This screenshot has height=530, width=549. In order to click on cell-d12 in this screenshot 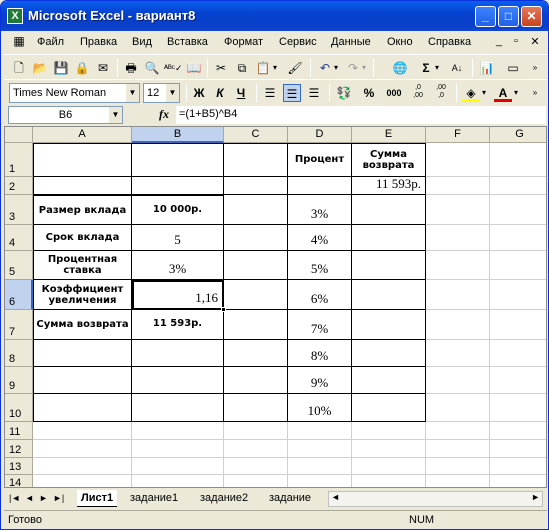, I will do `click(320, 449)`.